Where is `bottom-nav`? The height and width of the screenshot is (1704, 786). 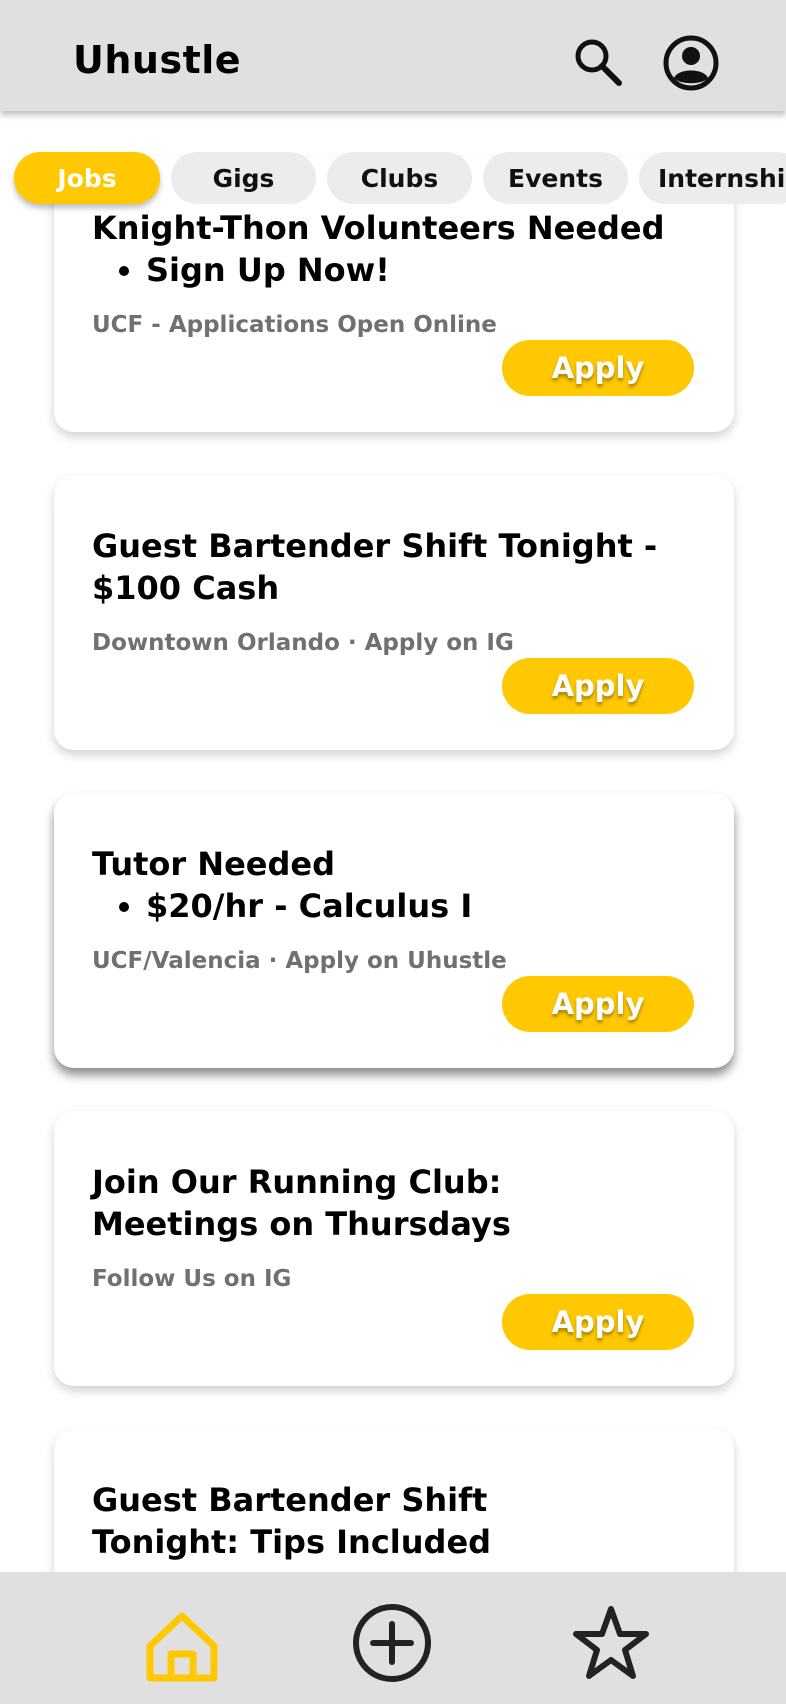
bottom-nav is located at coordinates (393, 1638).